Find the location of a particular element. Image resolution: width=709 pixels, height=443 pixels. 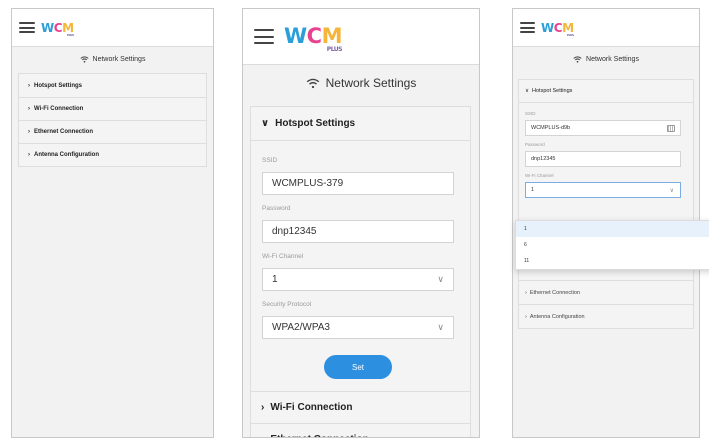

wifi-channel-dropdown: 1 6 11 is located at coordinates (612, 245).